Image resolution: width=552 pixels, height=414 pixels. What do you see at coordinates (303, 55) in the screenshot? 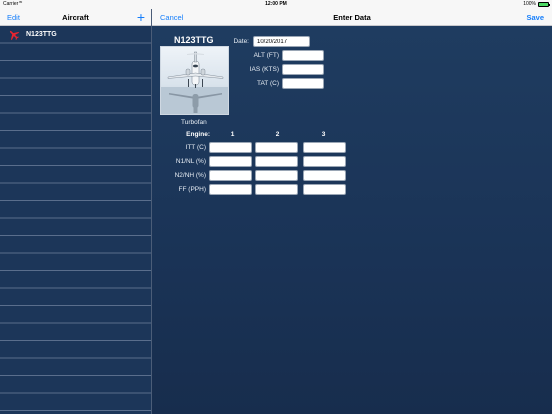
I see `alt-field` at bounding box center [303, 55].